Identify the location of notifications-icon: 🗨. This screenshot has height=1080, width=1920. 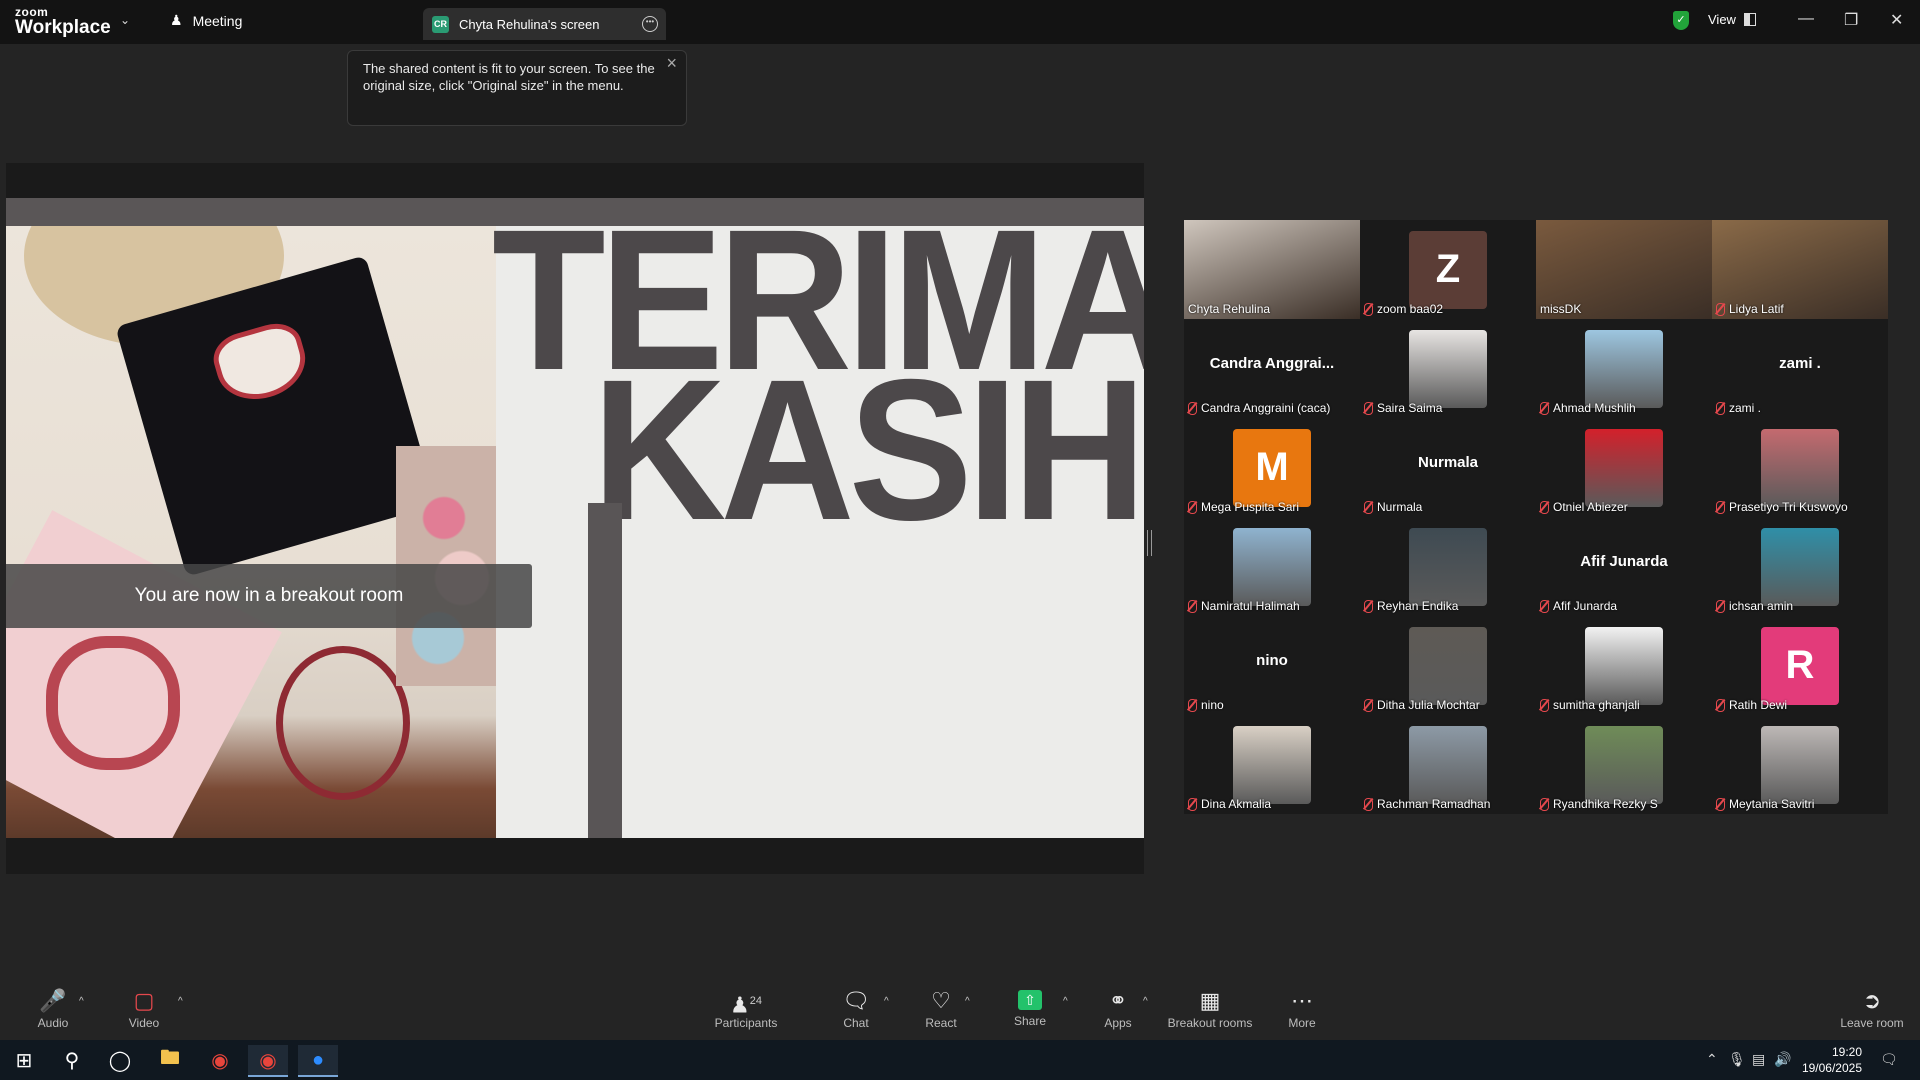
(1889, 1059).